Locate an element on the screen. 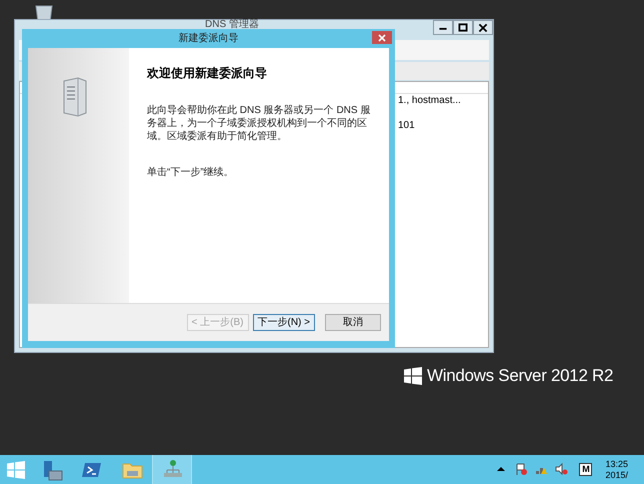  wizard-button: 取消 is located at coordinates (353, 322).